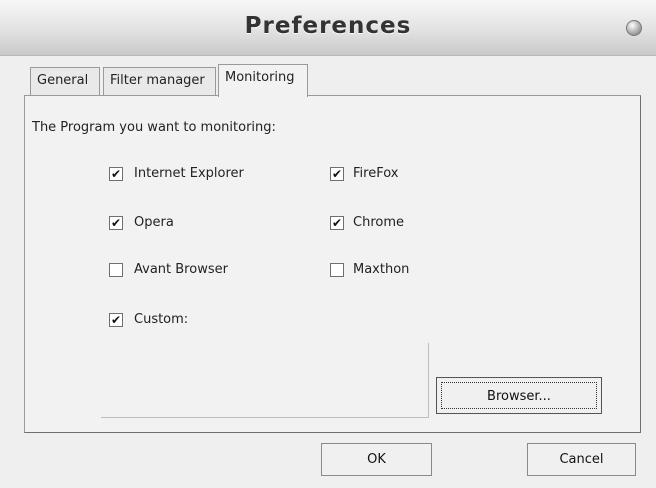  What do you see at coordinates (337, 270) in the screenshot?
I see `maxthon-checkbox` at bounding box center [337, 270].